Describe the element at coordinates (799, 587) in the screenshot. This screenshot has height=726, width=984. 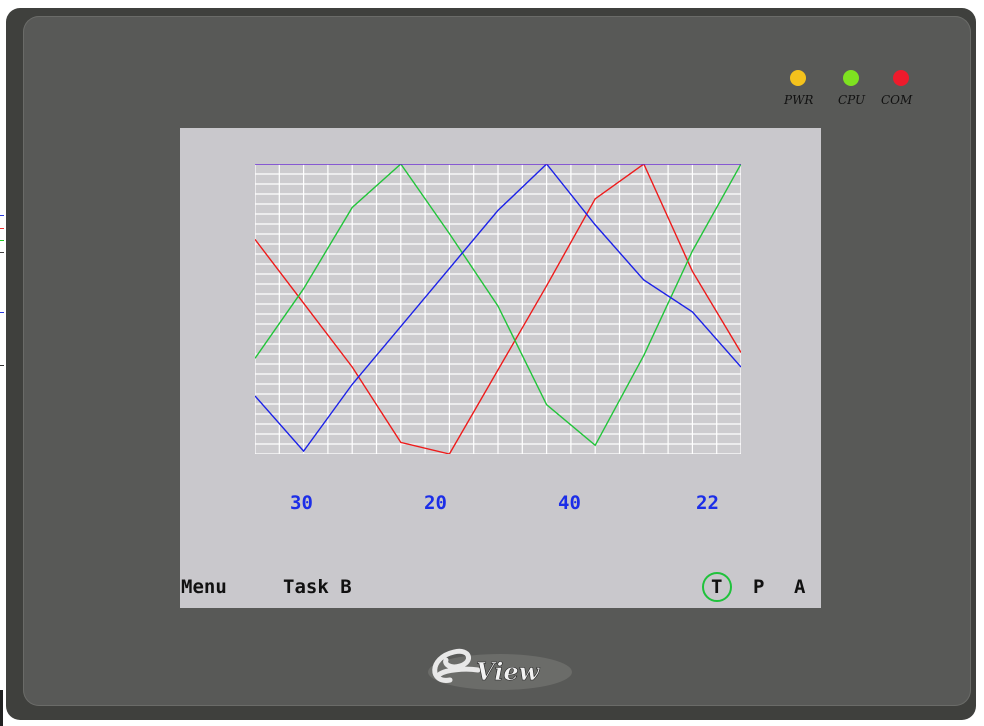
I see `a-button: A` at that location.